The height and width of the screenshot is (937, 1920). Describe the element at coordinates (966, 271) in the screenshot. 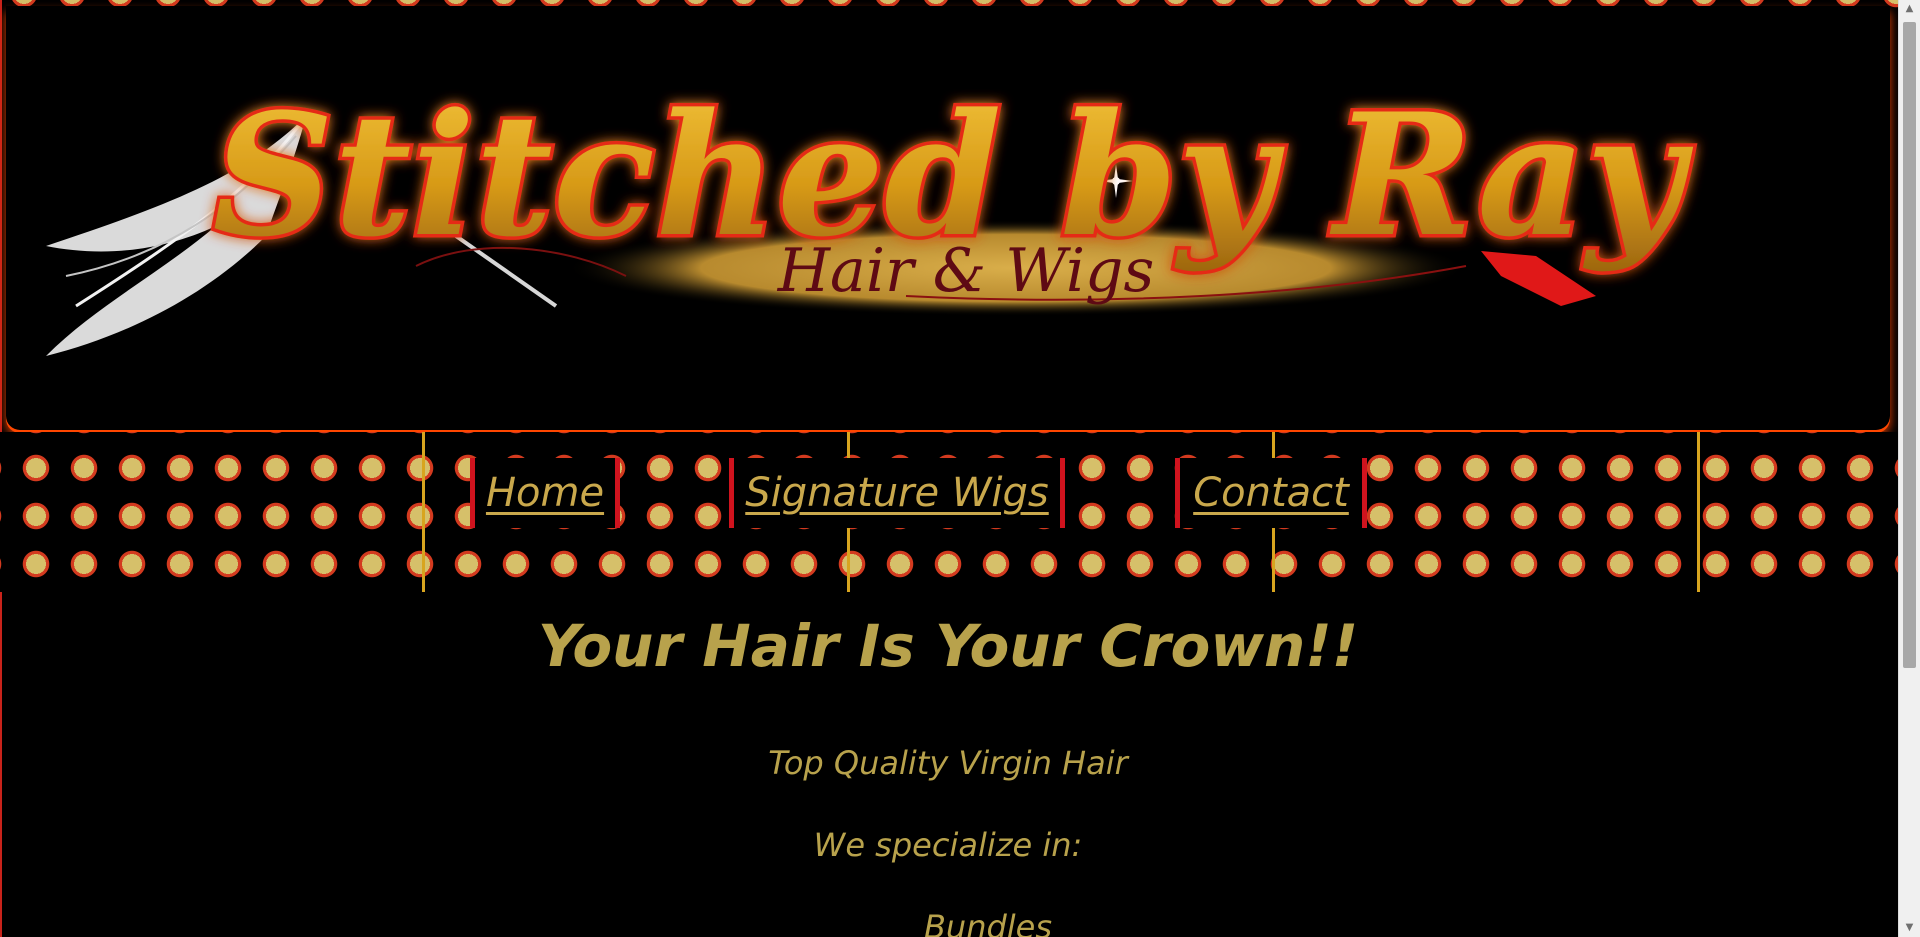

I see `logo-subtitle: Hair & Wigs` at that location.